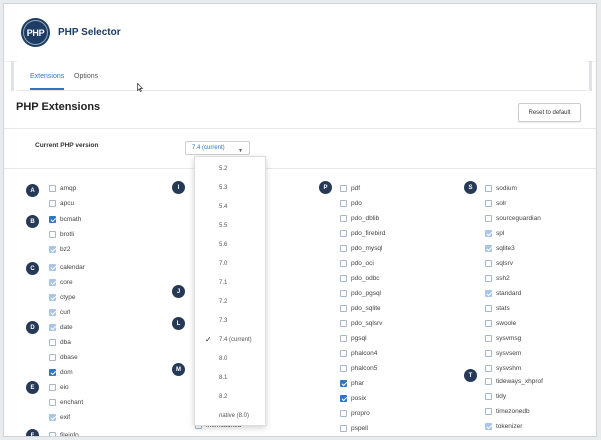  Describe the element at coordinates (230, 226) in the screenshot. I see `version-option: 5.5` at that location.